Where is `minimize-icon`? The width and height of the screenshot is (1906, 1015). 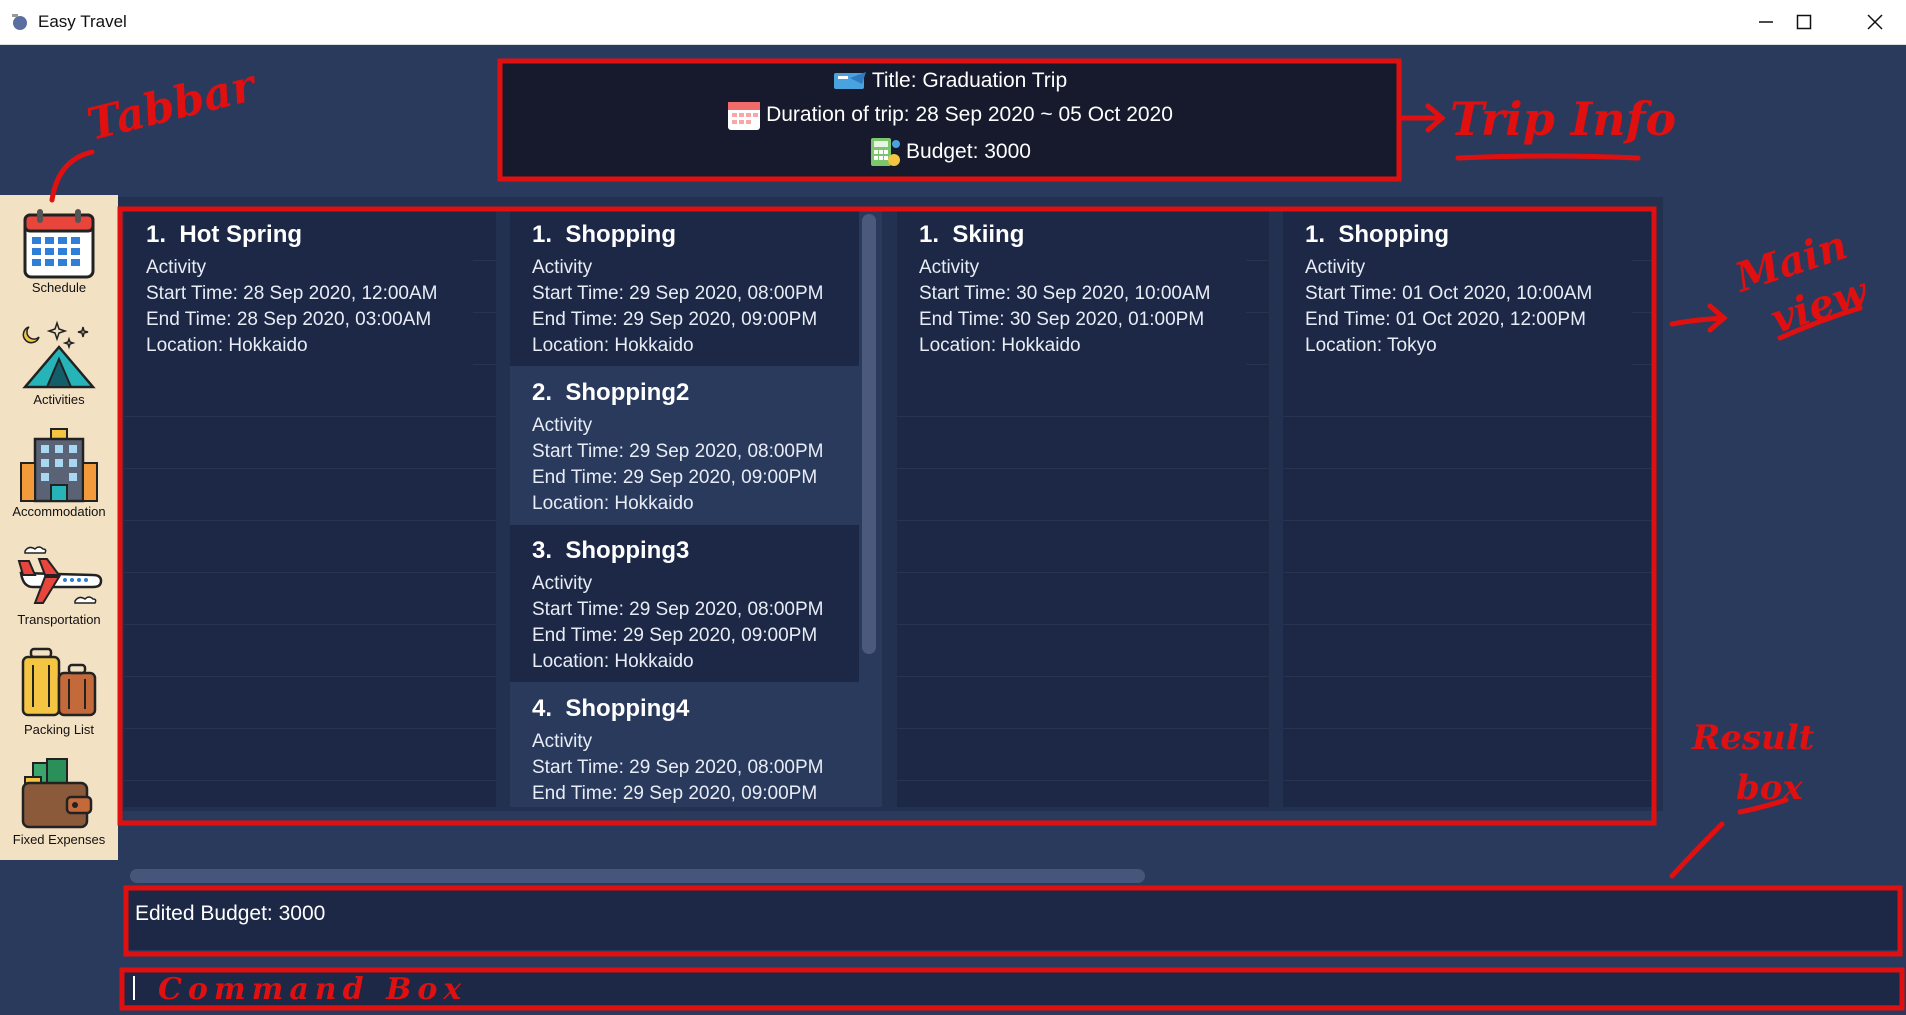 minimize-icon is located at coordinates (1766, 22).